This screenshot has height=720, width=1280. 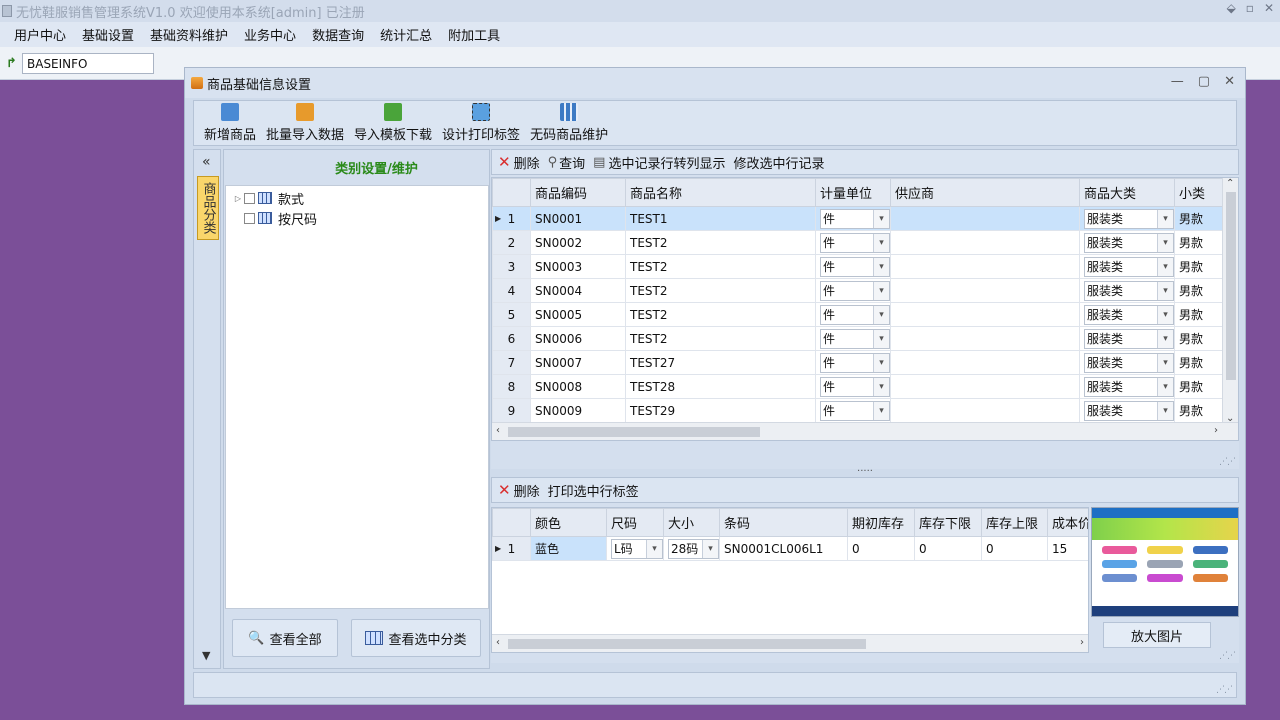 I want to click on template-download-button: 导入模板下载, so click(x=393, y=124).